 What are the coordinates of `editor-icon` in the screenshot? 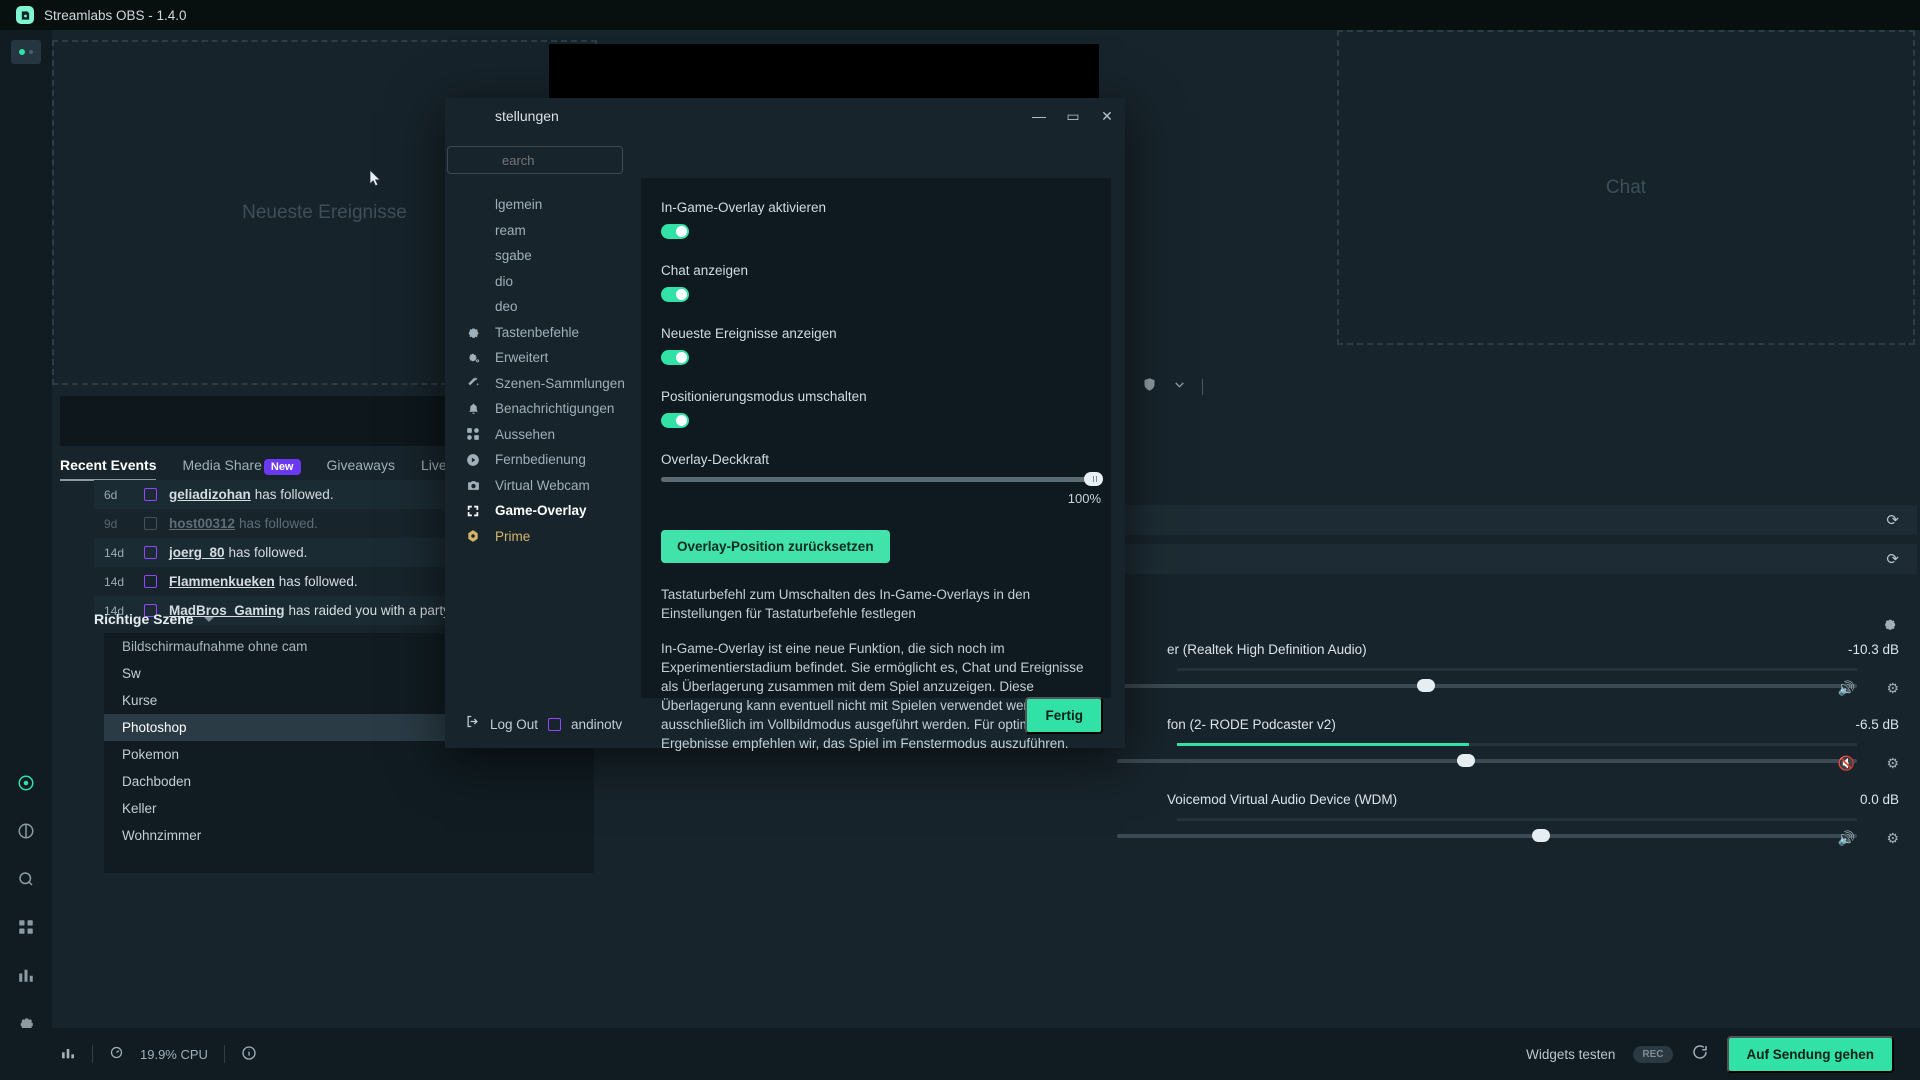 It's located at (26, 783).